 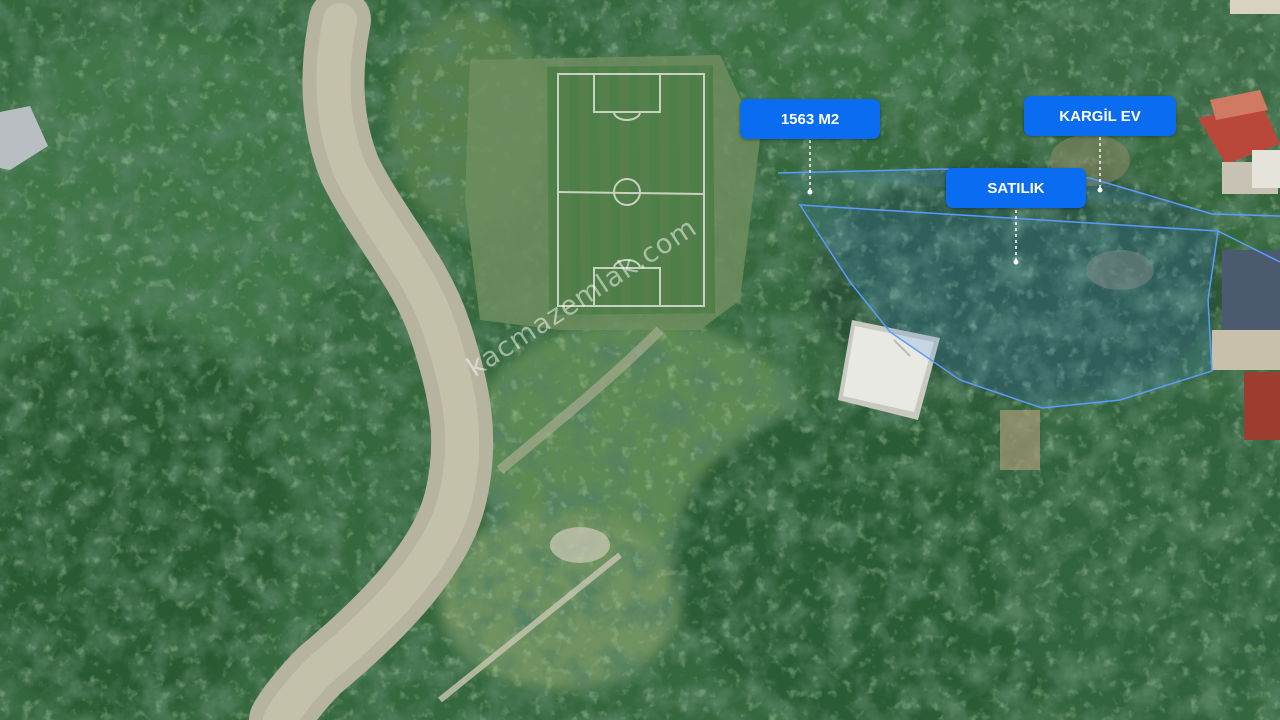 I want to click on bare-ground, so click(x=580, y=545).